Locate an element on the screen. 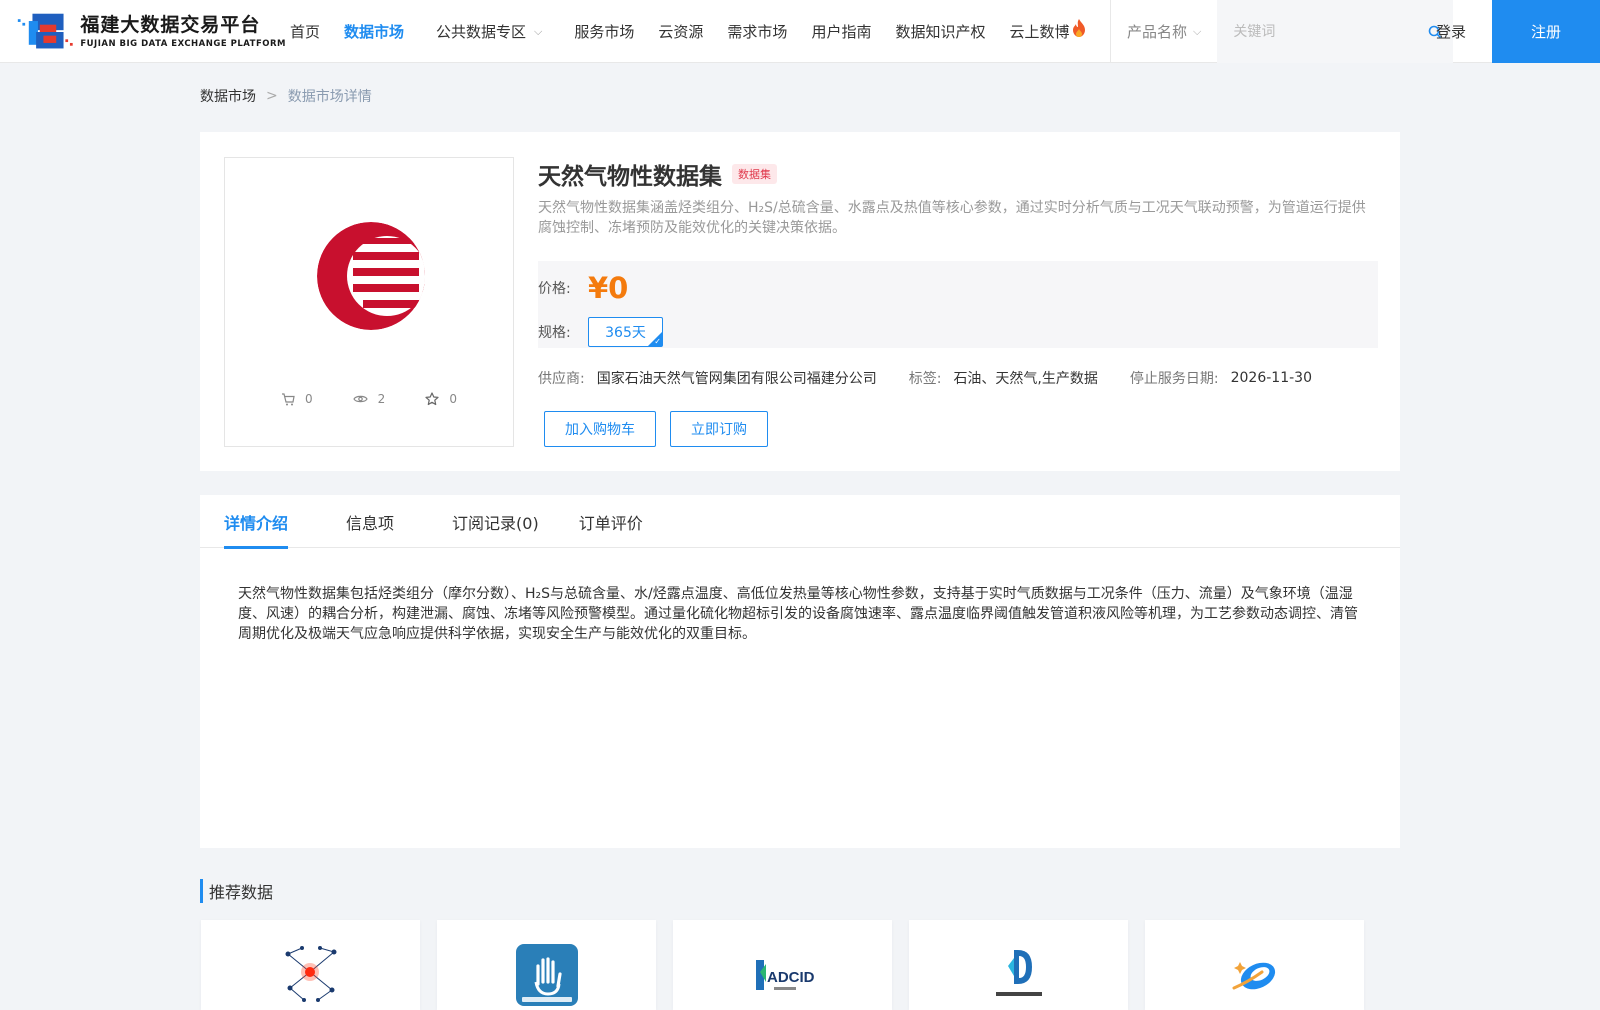 This screenshot has height=1010, width=1600. quanzhou-data-logo-icon is located at coordinates (1018, 973).